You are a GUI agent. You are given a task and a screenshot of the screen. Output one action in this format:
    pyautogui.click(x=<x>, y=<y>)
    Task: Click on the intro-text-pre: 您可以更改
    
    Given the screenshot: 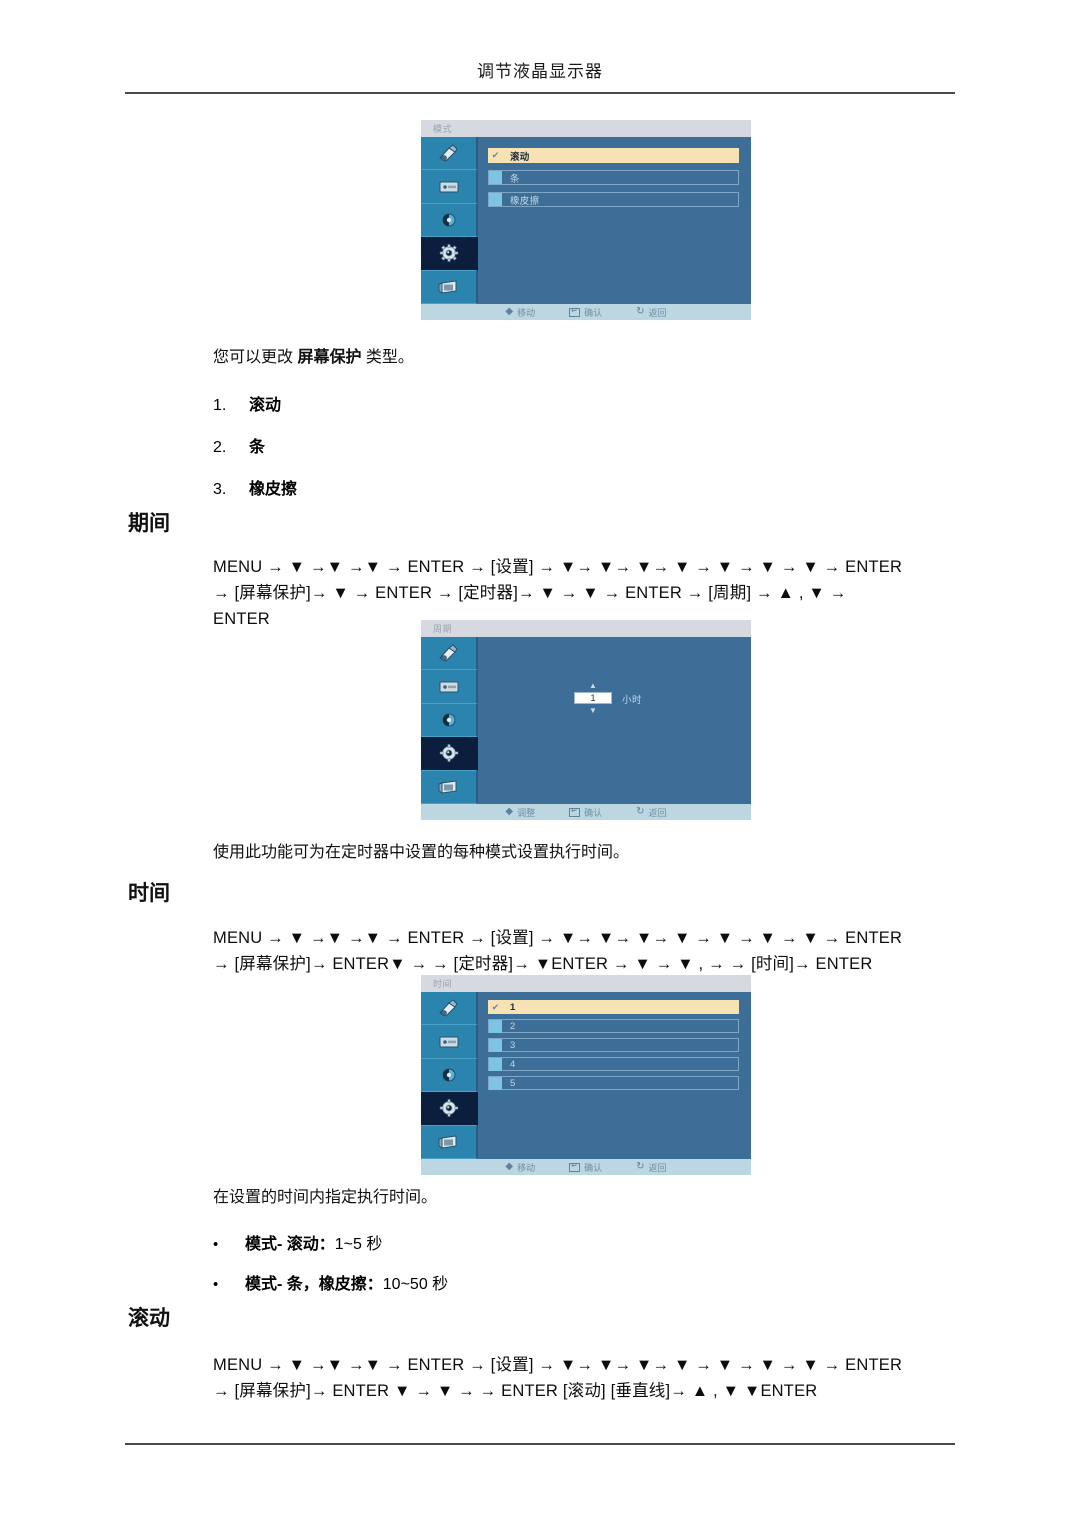 What is the action you would take?
    pyautogui.click(x=255, y=357)
    